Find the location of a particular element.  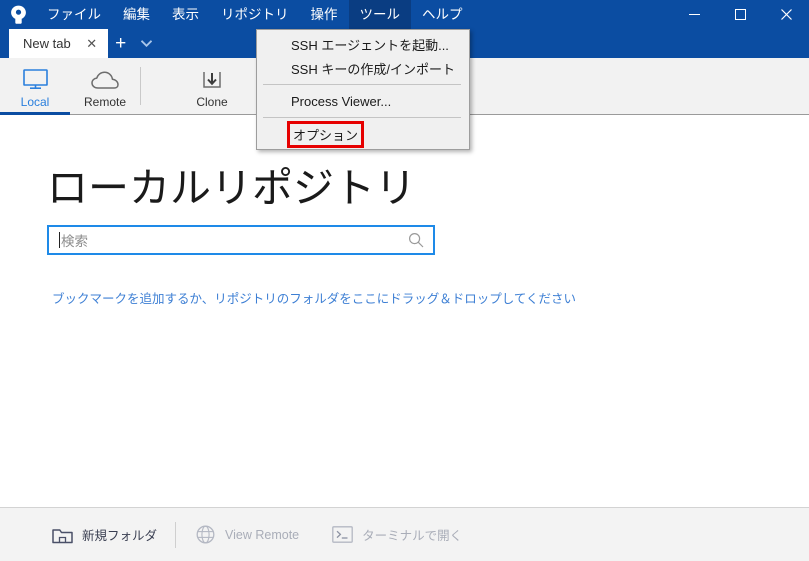

menu-bar: ファイル 編集 表示 リポジトリ 操作 ツール ヘルプ is located at coordinates (255, 14).